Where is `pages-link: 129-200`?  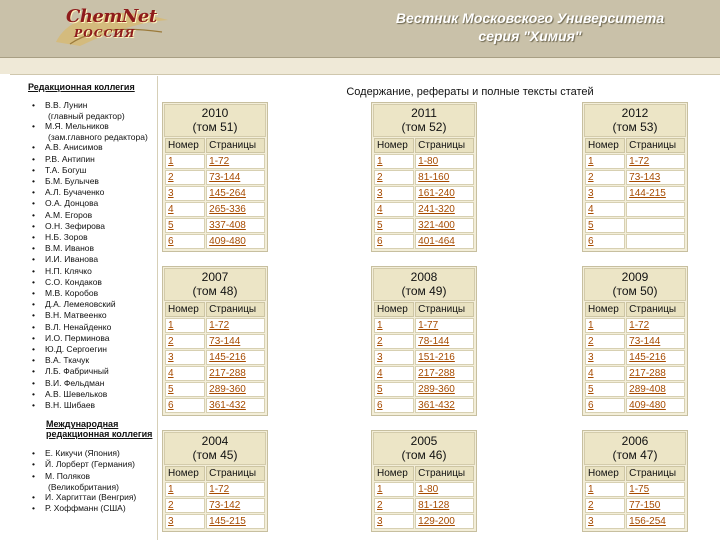
pages-link: 129-200 is located at coordinates (436, 521).